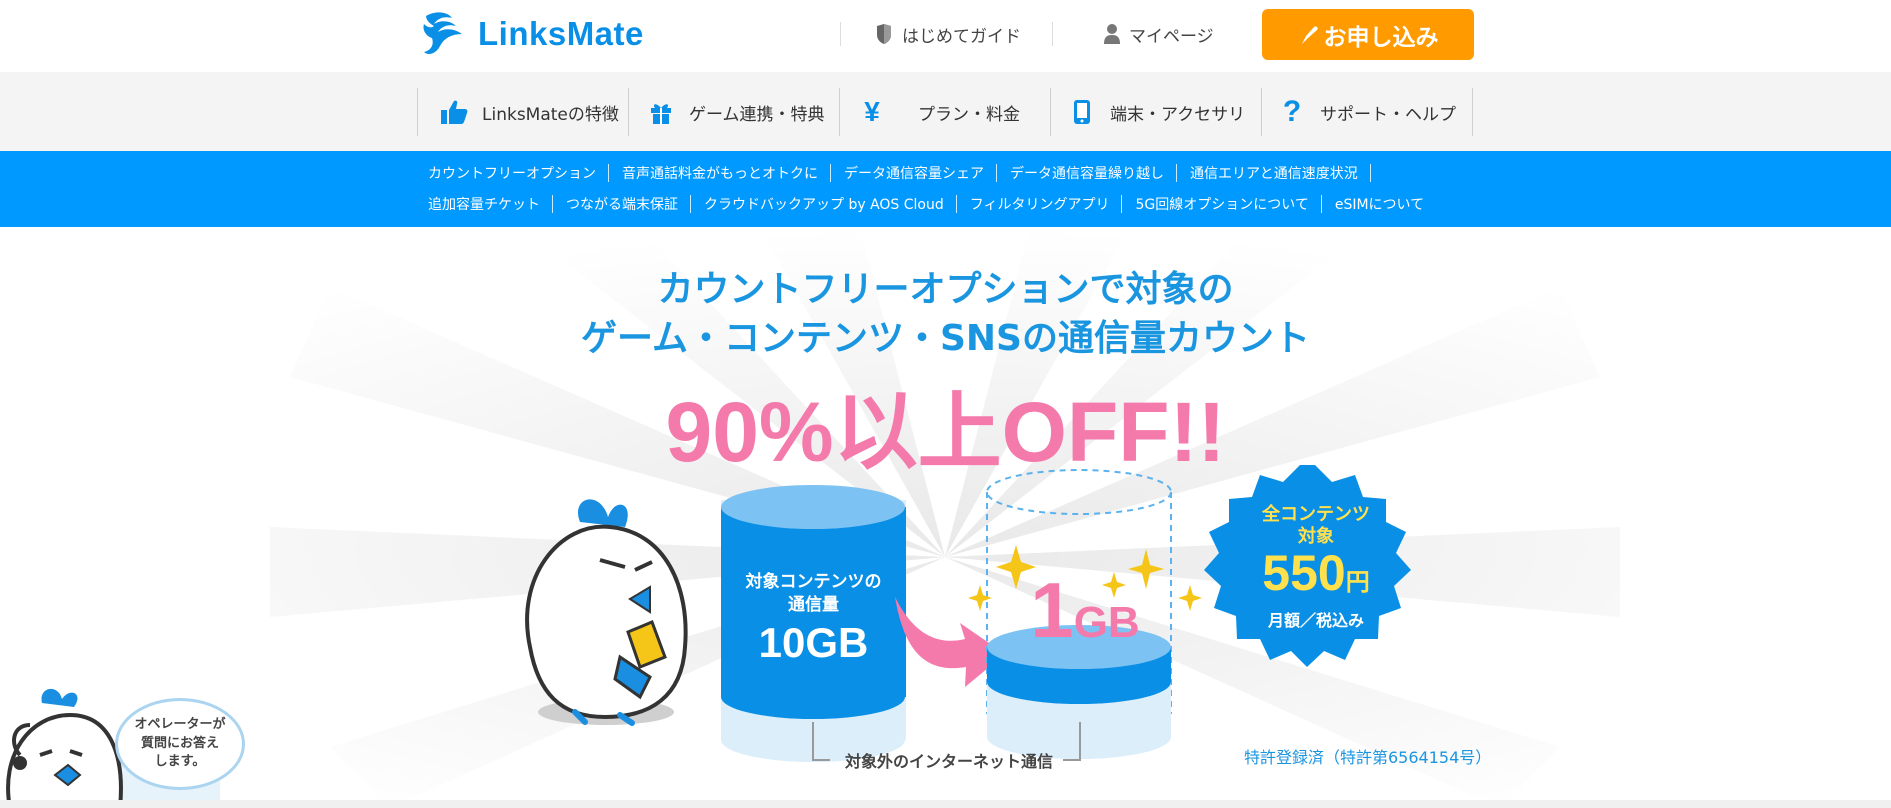  I want to click on mascot-bird-illustration, so click(606, 612).